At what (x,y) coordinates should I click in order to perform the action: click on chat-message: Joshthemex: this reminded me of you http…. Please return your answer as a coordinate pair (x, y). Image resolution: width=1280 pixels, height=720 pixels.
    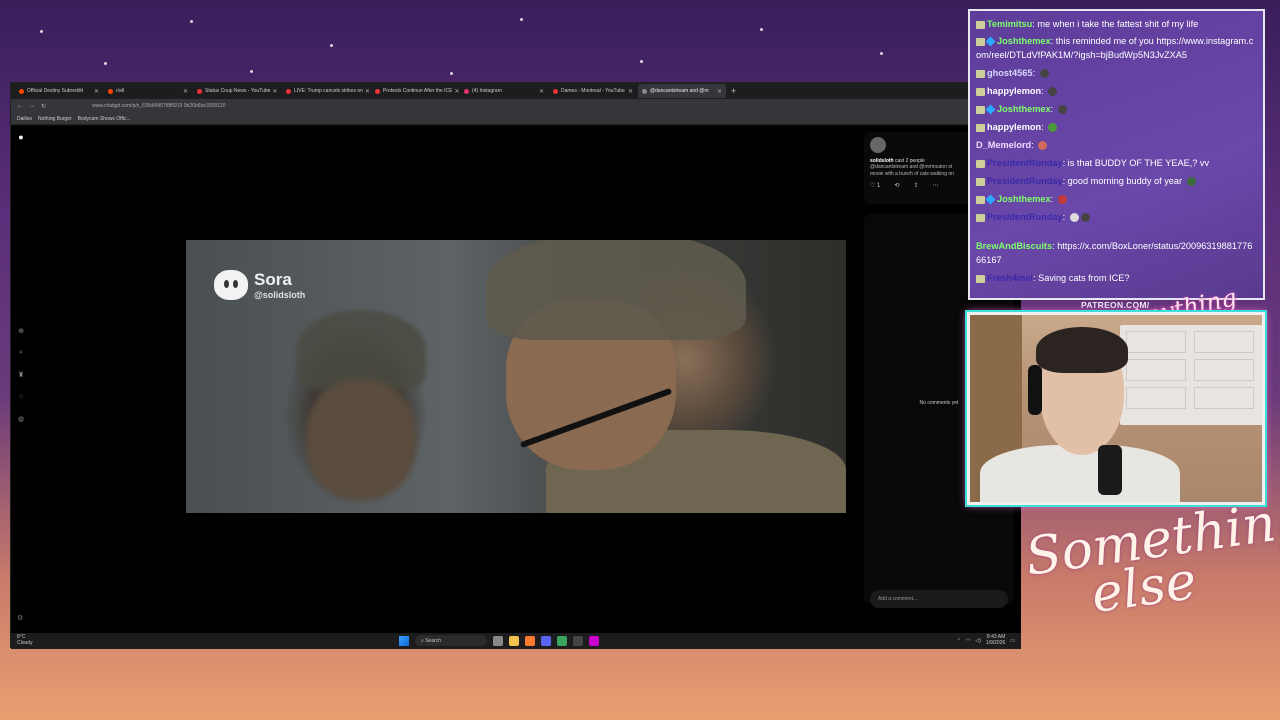
    Looking at the image, I should click on (1115, 48).